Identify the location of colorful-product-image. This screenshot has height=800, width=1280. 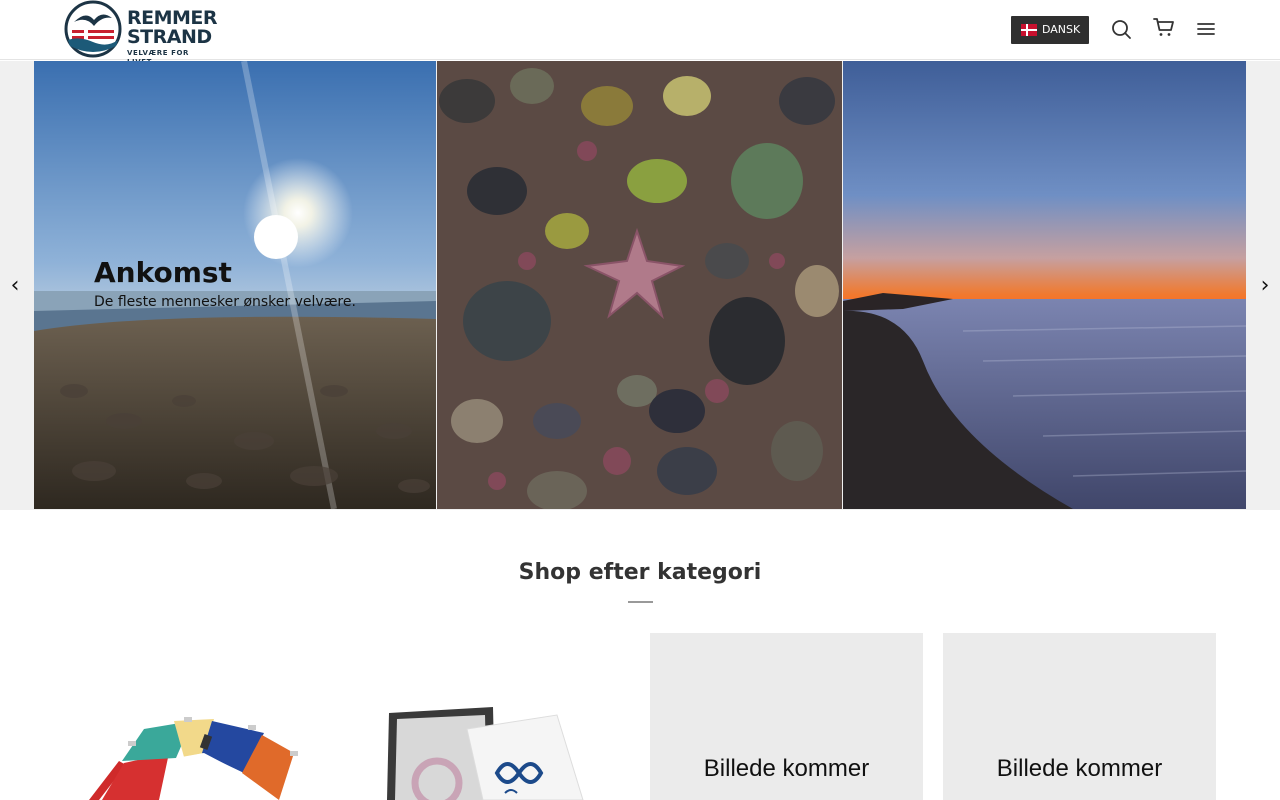
(200, 716).